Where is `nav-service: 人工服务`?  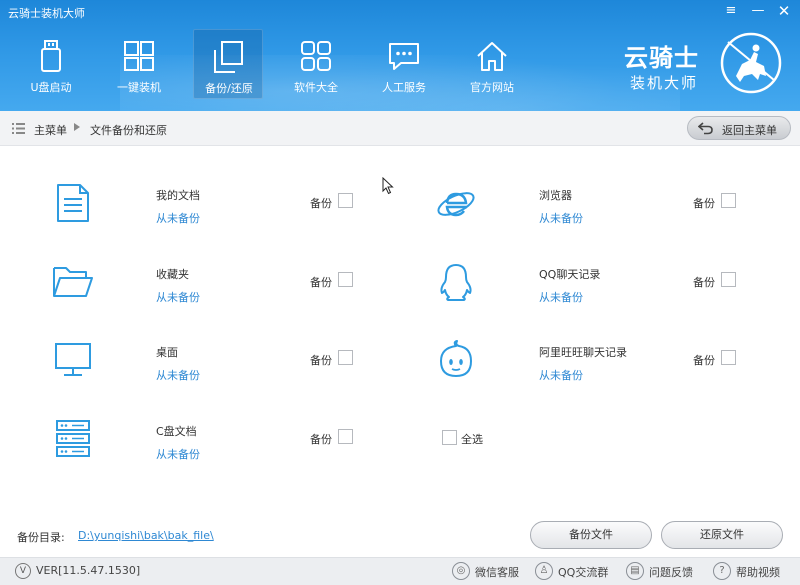
nav-service: 人工服务 is located at coordinates (404, 64).